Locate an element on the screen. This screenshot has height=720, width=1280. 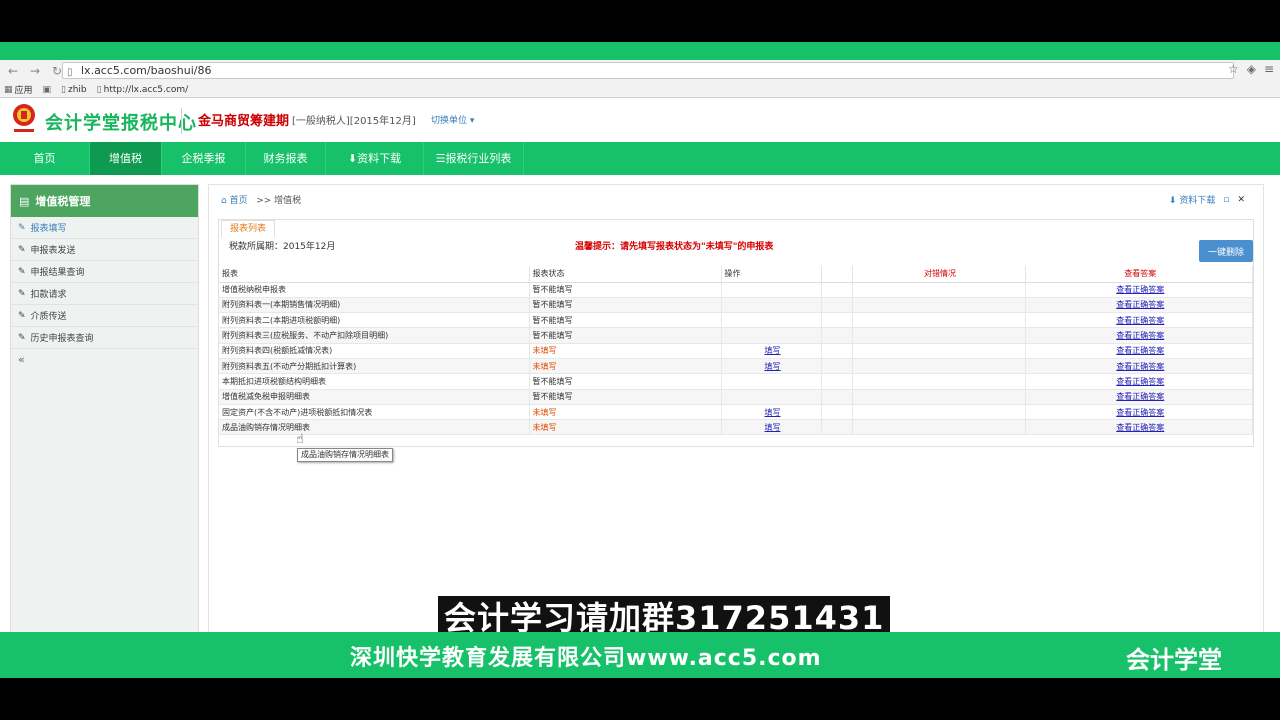
nav-home: 首页 is located at coordinates (45, 158).